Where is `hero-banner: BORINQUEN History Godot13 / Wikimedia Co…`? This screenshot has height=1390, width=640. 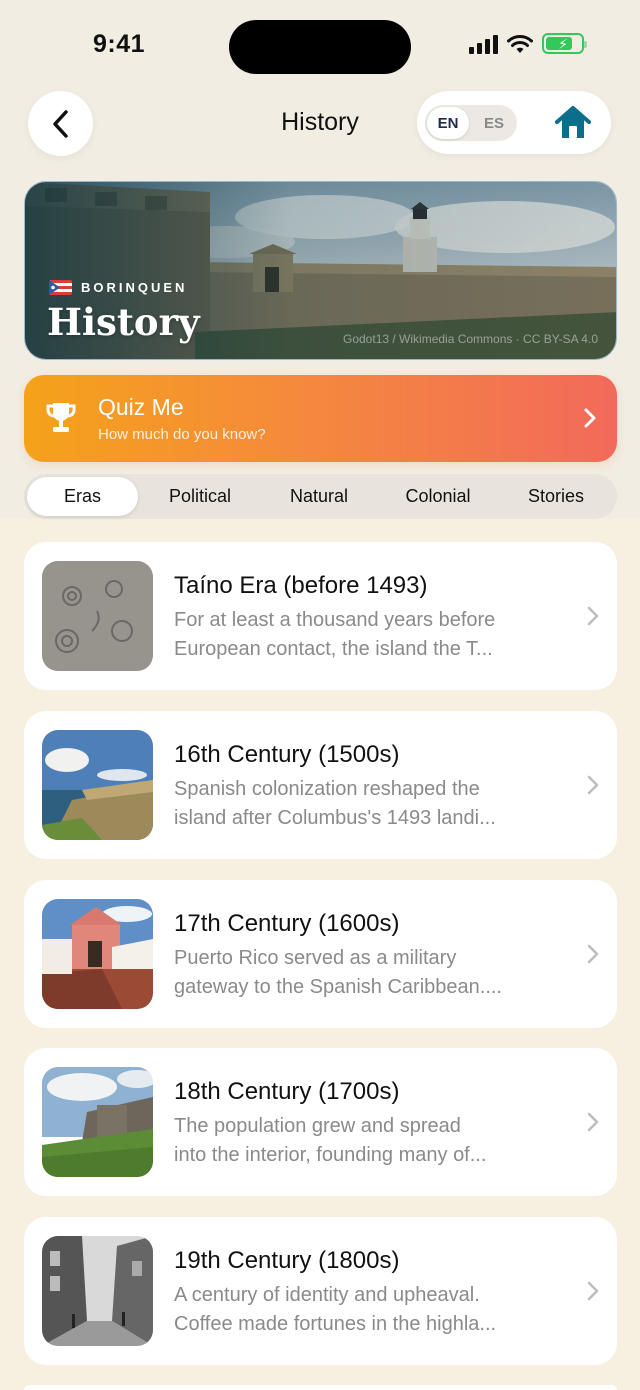
hero-banner: BORINQUEN History Godot13 / Wikimedia Co… is located at coordinates (320, 270).